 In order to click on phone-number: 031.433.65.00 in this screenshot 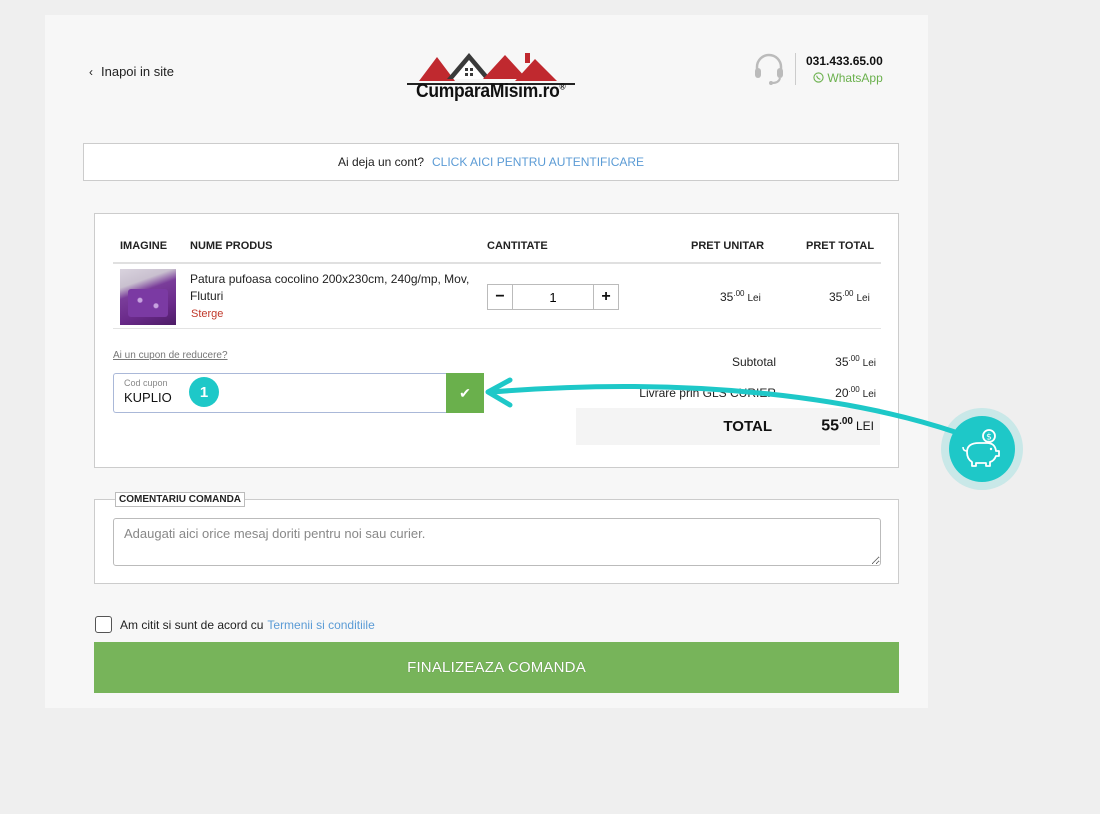, I will do `click(844, 61)`.